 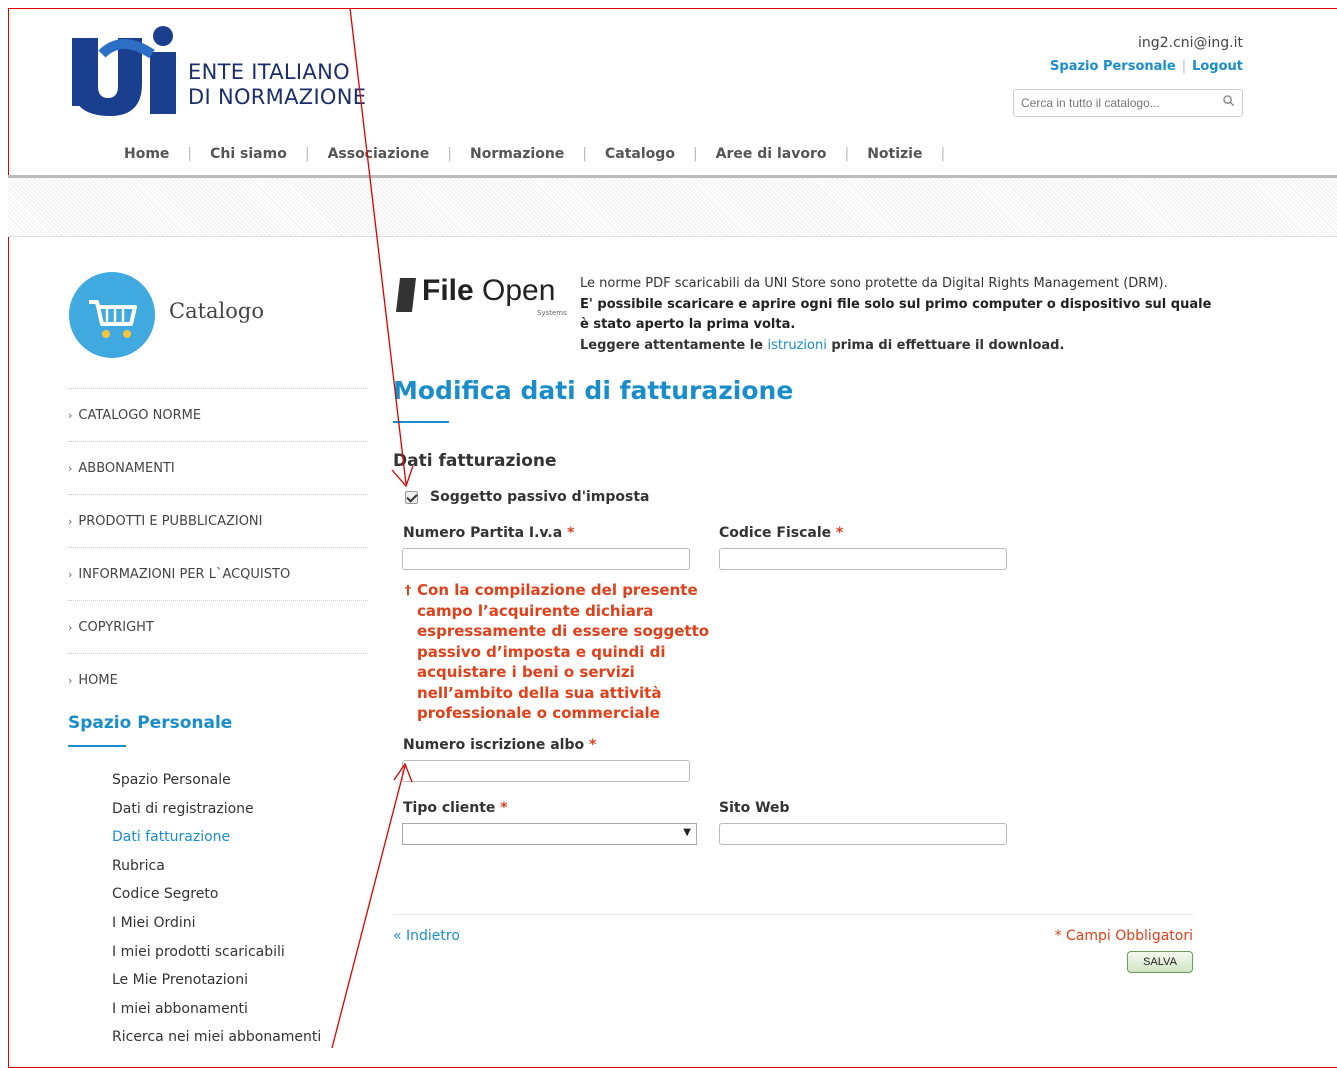 What do you see at coordinates (248, 157) in the screenshot?
I see `nav-chi-siamo: Chi siamo` at bounding box center [248, 157].